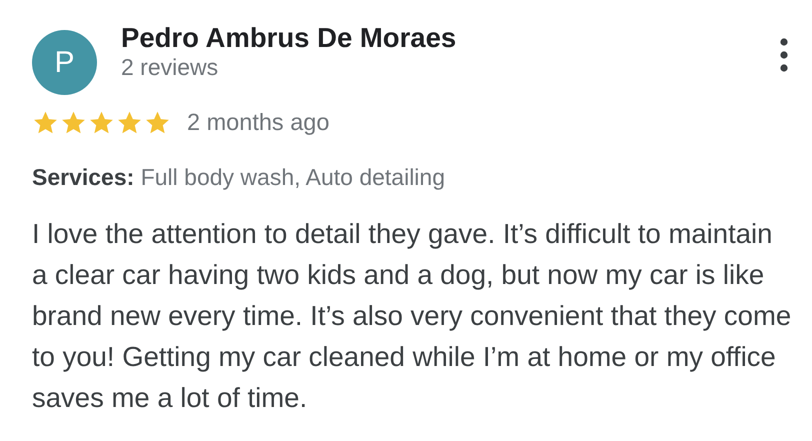  I want to click on services-text: Services: Full body wash, Auto detailing, so click(239, 177).